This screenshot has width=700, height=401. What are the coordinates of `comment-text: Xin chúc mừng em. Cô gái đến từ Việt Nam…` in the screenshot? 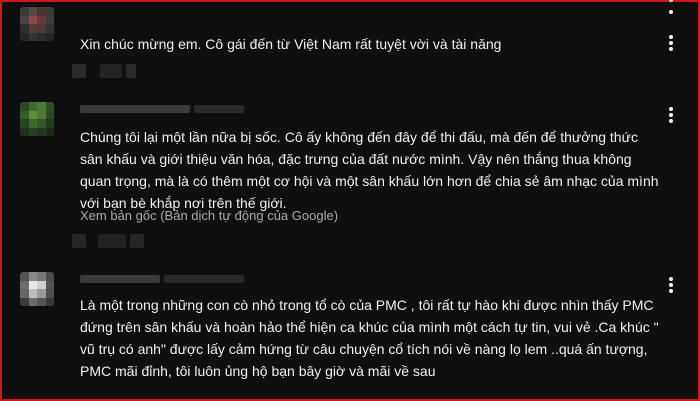 It's located at (291, 44).